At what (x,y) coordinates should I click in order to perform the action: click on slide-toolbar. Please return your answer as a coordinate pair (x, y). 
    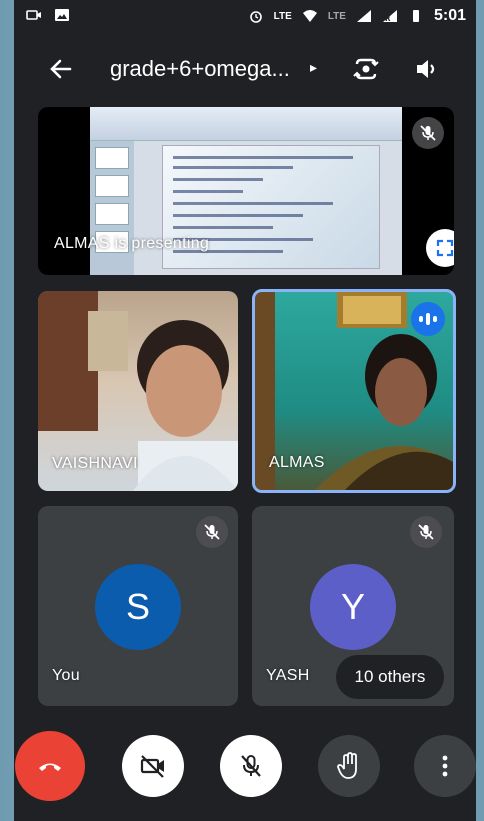
    Looking at the image, I should click on (246, 124).